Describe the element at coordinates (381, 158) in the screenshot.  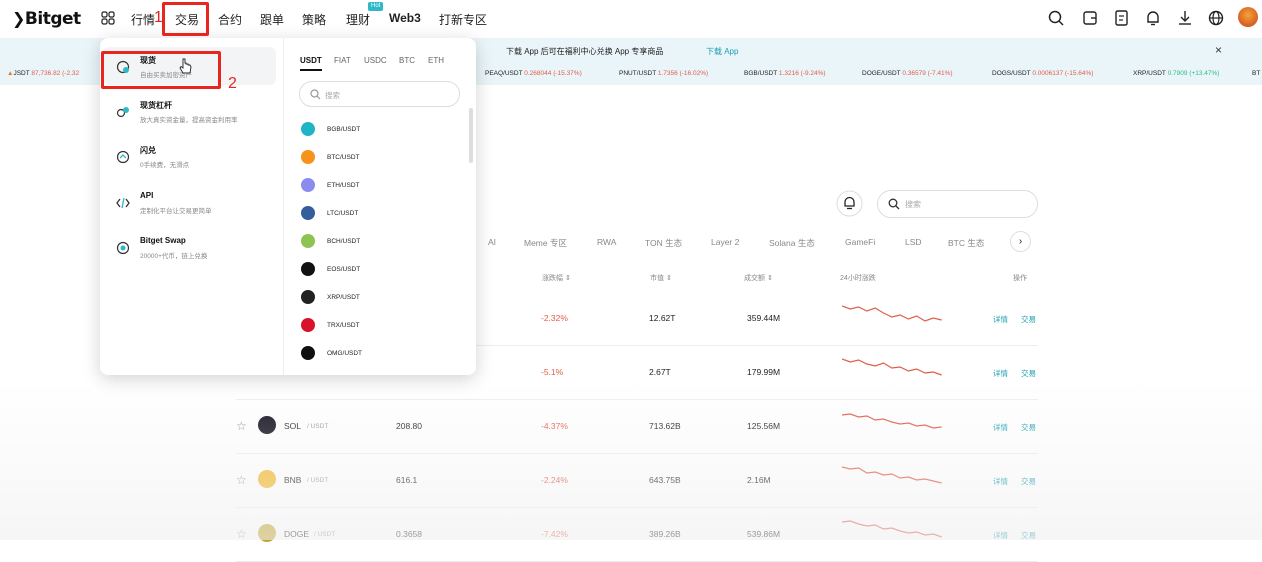
I see `pair-row: BTC/USDT` at that location.